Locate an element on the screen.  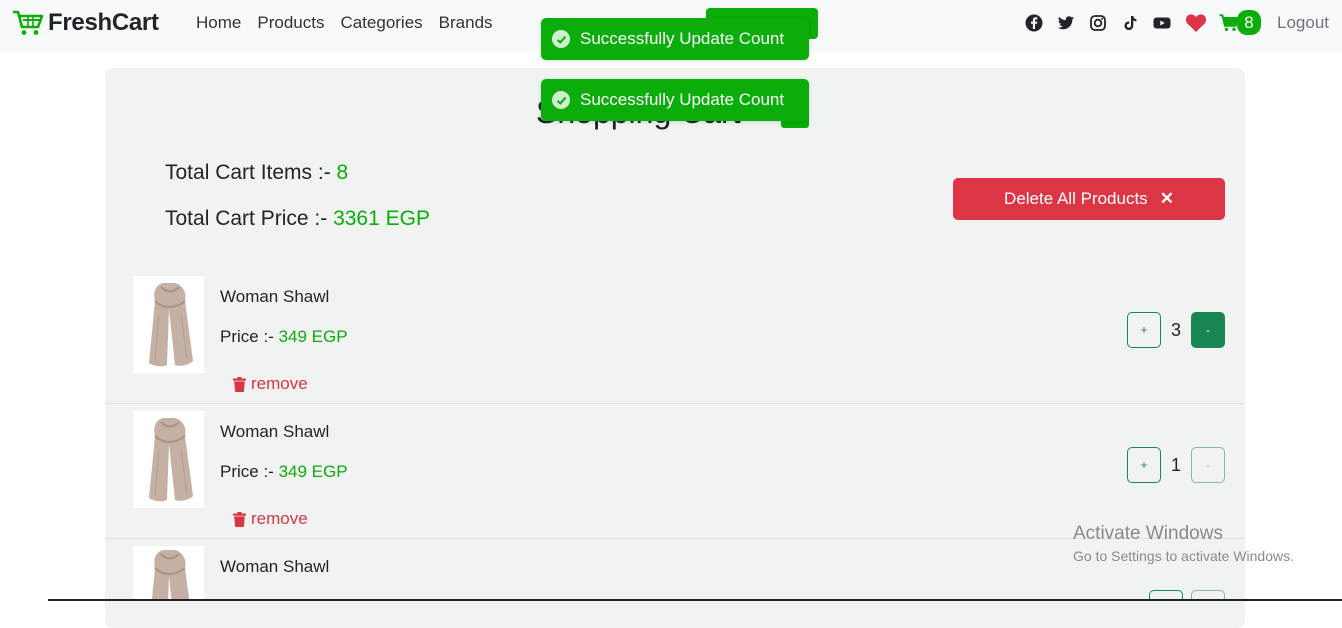
brand-name: FreshCart is located at coordinates (103, 22).